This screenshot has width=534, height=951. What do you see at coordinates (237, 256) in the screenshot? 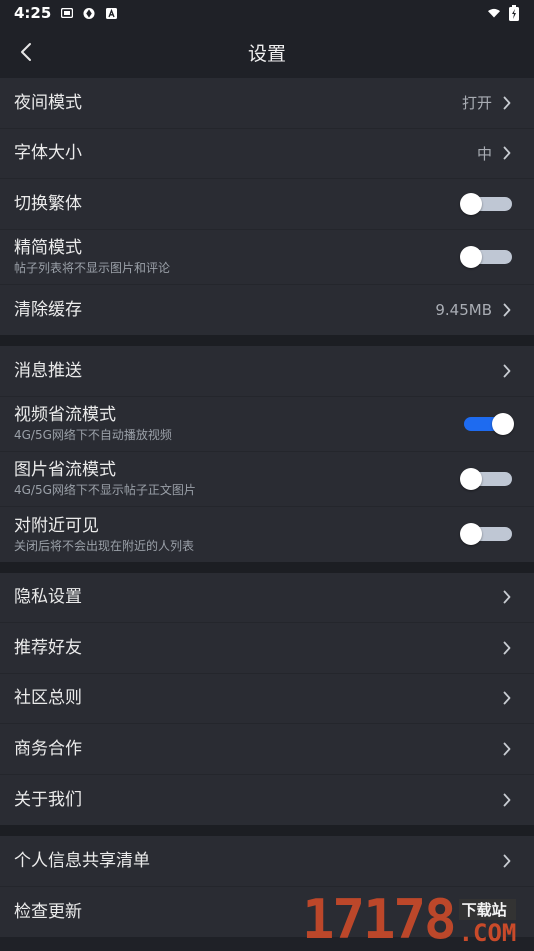
I see `row-texts: 精简模式帖子列表将不显示图片和评论` at bounding box center [237, 256].